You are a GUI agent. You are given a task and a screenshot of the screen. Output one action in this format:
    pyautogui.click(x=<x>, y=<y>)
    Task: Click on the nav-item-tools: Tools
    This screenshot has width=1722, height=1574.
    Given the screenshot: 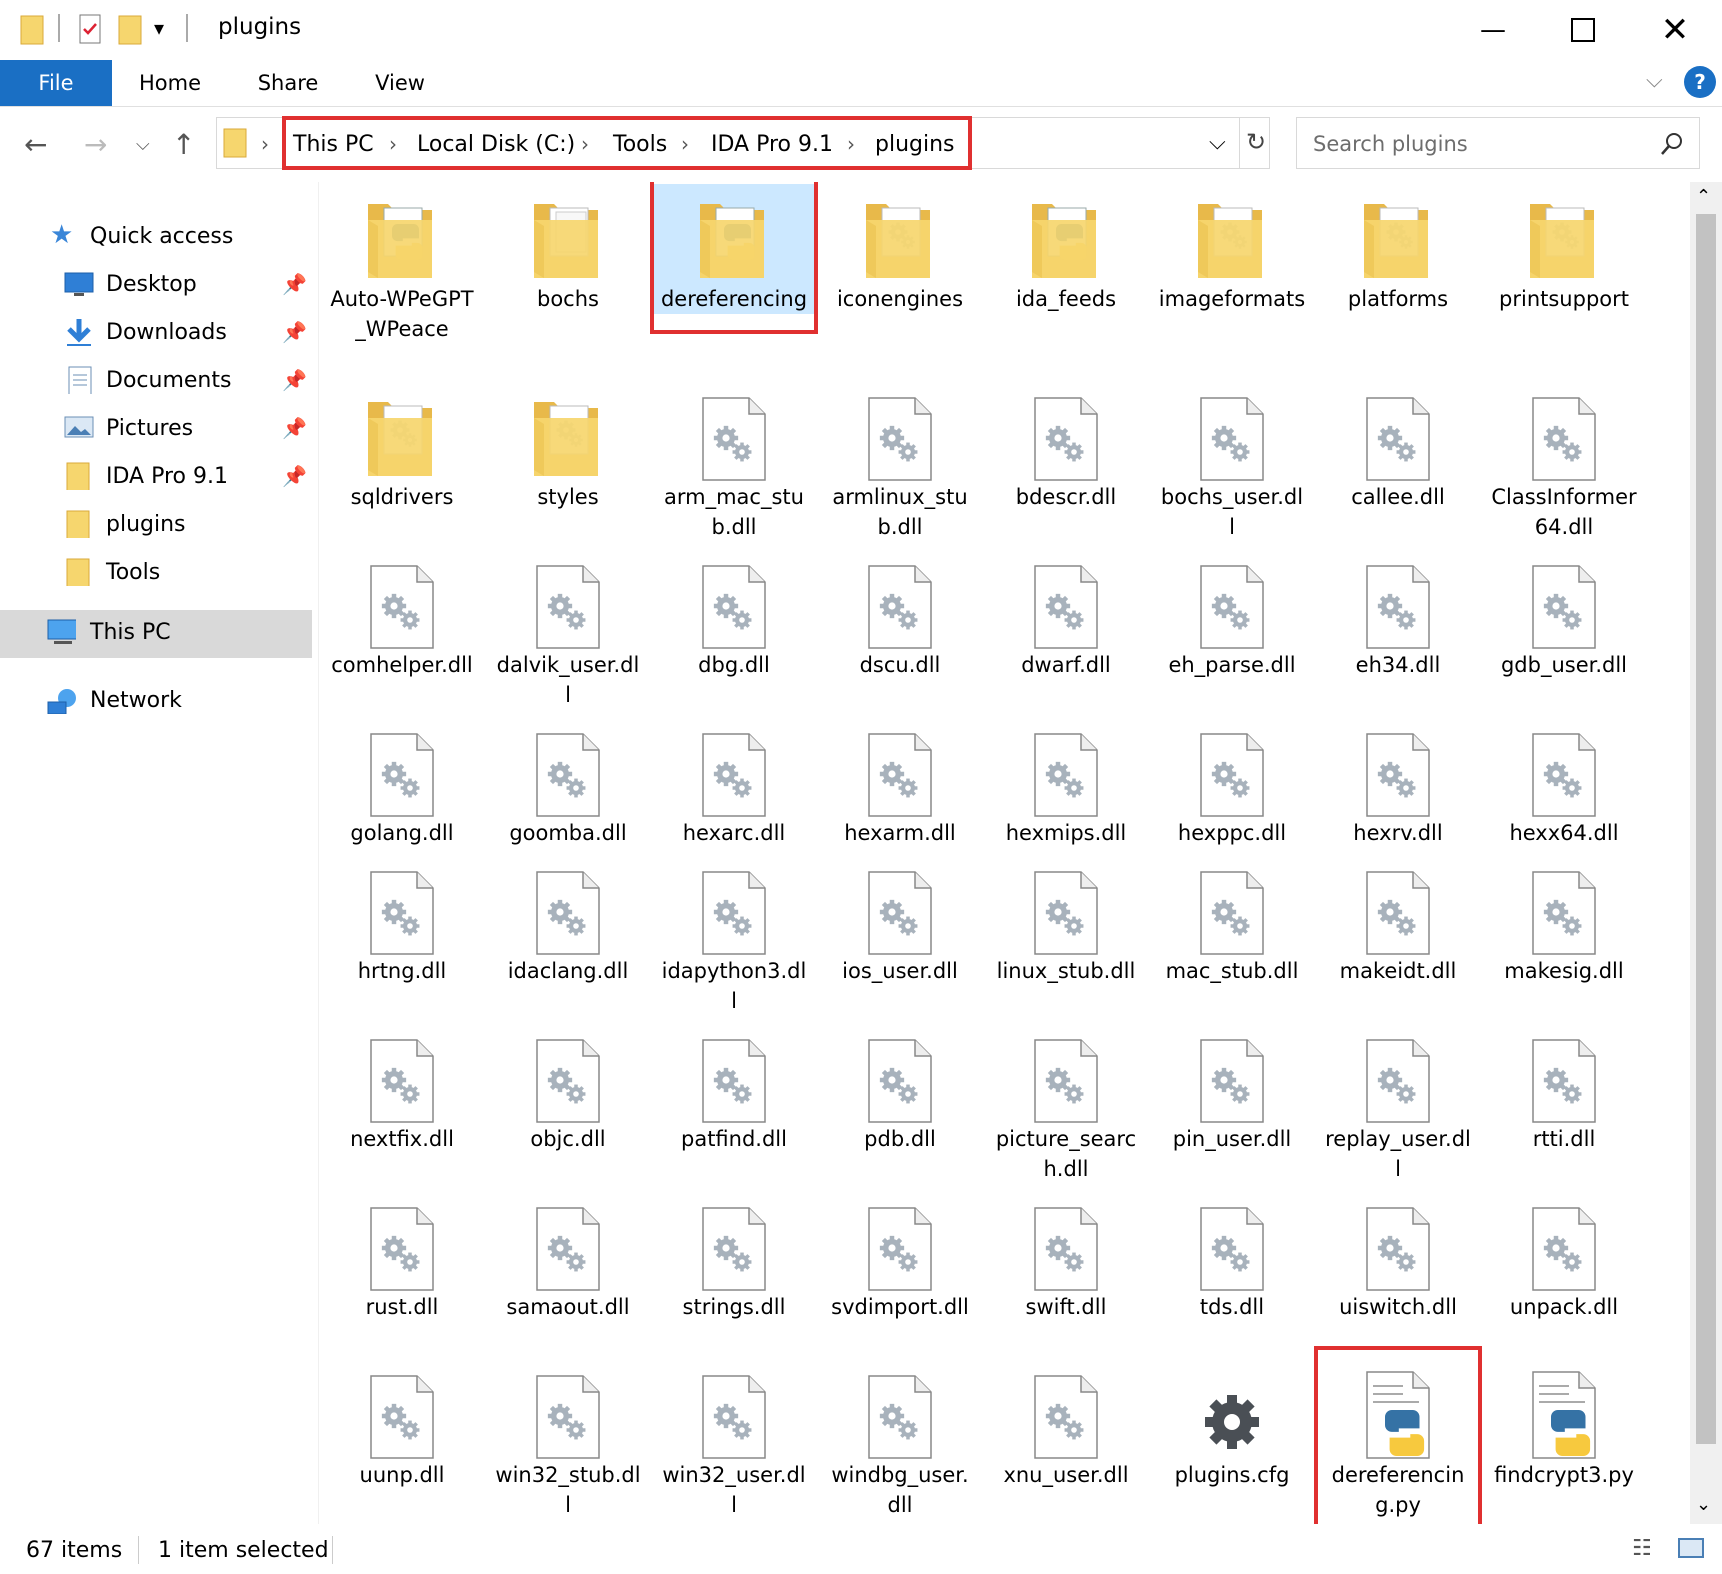 What is the action you would take?
    pyautogui.click(x=156, y=573)
    